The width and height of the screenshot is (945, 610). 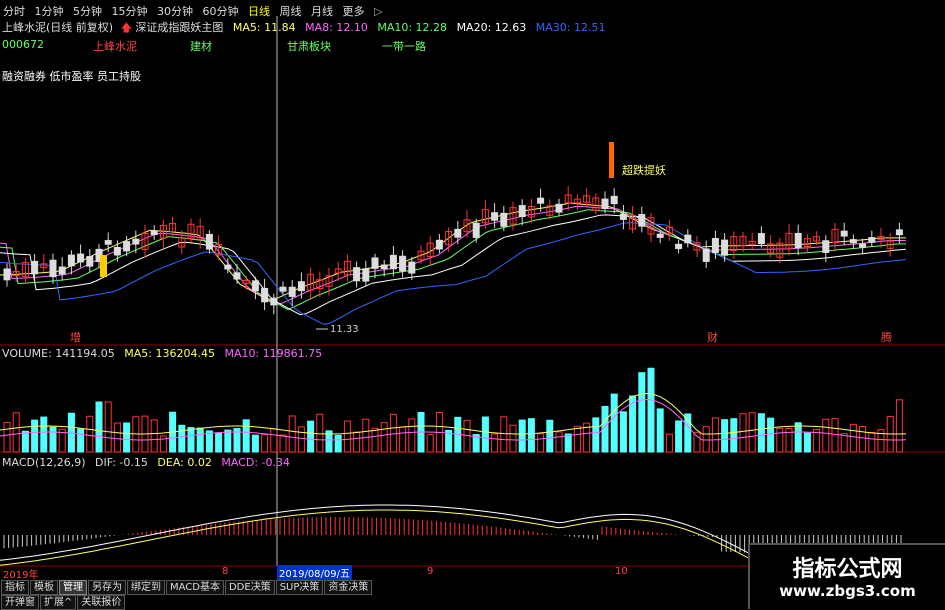 What do you see at coordinates (75, 337) in the screenshot?
I see `marker-left: 增` at bounding box center [75, 337].